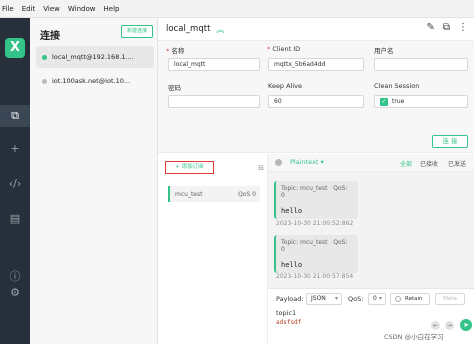 The width and height of the screenshot is (474, 344). What do you see at coordinates (410, 299) in the screenshot?
I see `retain-toggle: Retain` at bounding box center [410, 299].